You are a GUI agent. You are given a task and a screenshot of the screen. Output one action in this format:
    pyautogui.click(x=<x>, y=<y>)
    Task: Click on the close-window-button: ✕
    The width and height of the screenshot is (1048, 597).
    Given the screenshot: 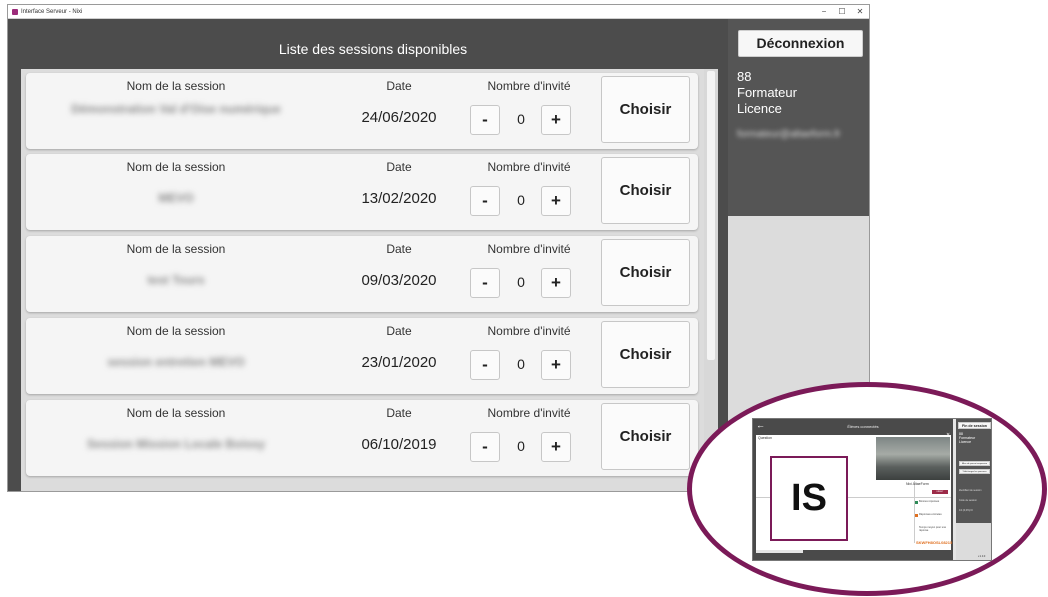 What is the action you would take?
    pyautogui.click(x=860, y=11)
    